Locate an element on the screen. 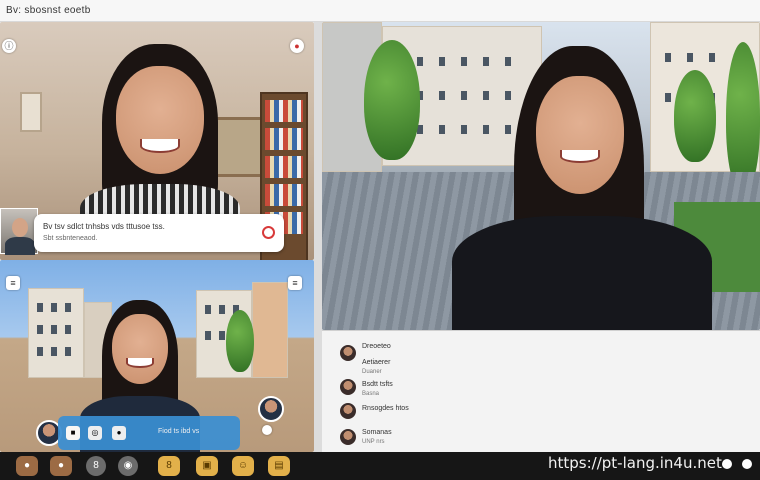 The width and height of the screenshot is (760, 480). reaction-icon: ● is located at coordinates (61, 466).